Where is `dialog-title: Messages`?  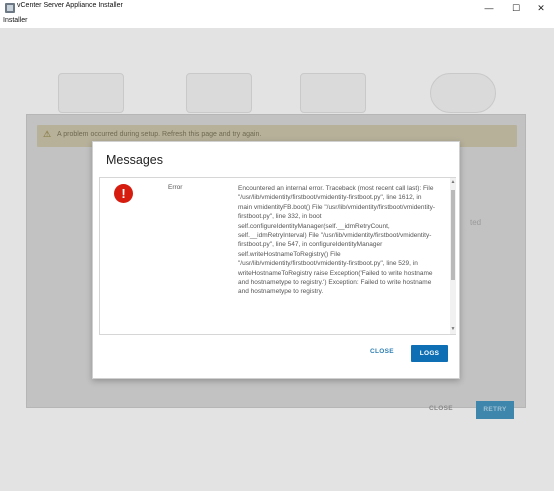 dialog-title: Messages is located at coordinates (134, 160).